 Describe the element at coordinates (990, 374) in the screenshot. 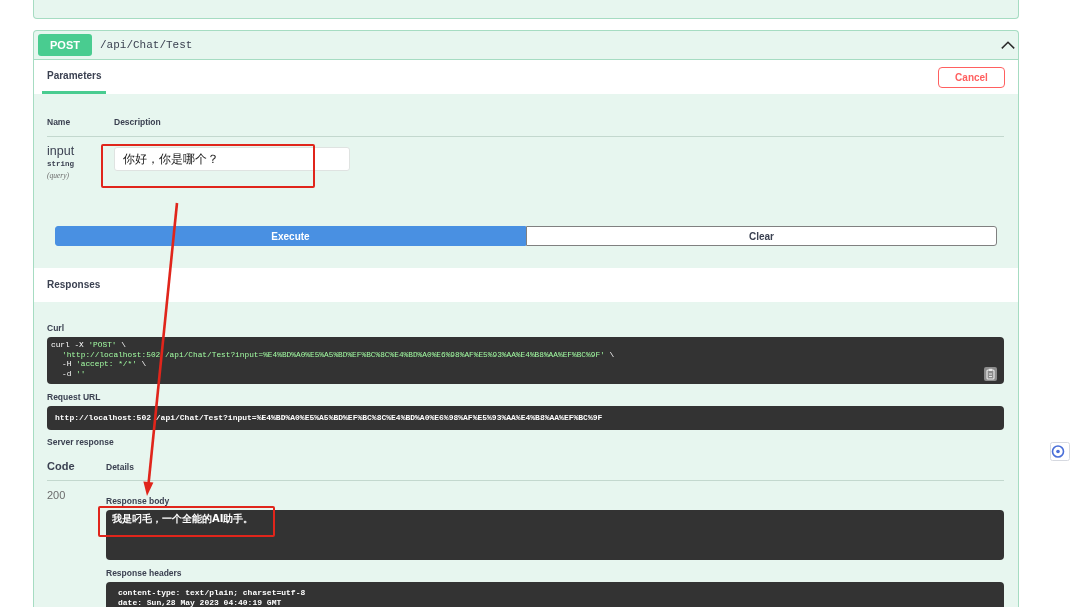

I see `copy-icon` at that location.